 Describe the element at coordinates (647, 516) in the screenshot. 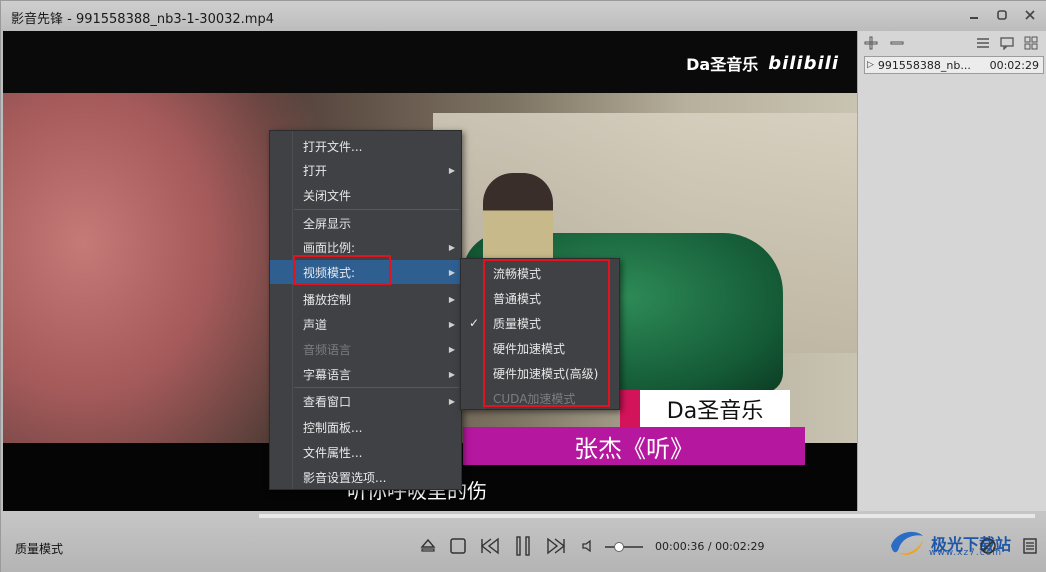

I see `seek-bar` at that location.